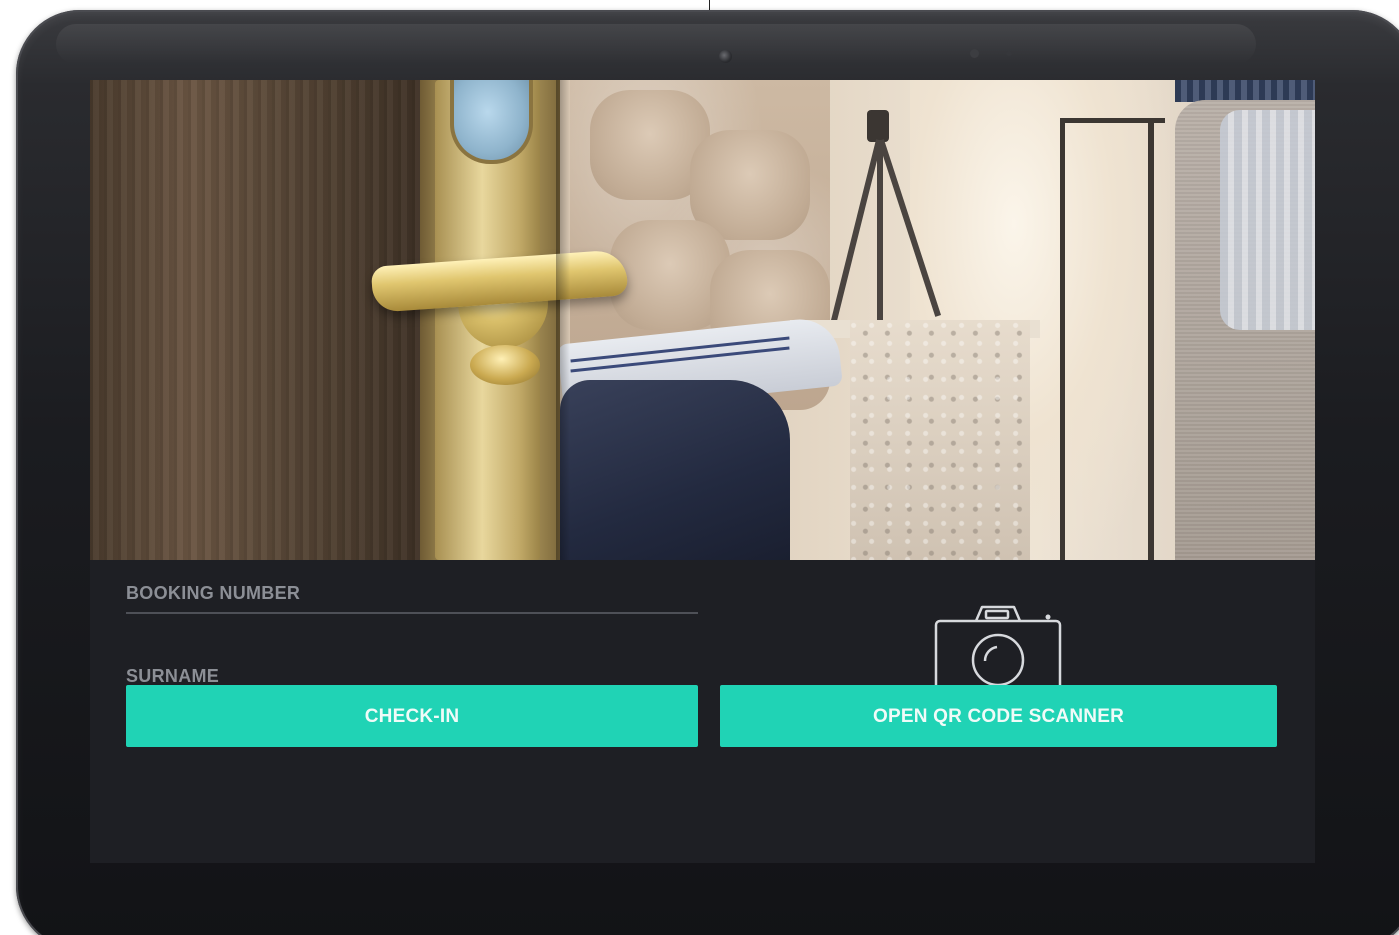 The width and height of the screenshot is (1399, 935). I want to click on checkin-button: CHECK-IN, so click(412, 716).